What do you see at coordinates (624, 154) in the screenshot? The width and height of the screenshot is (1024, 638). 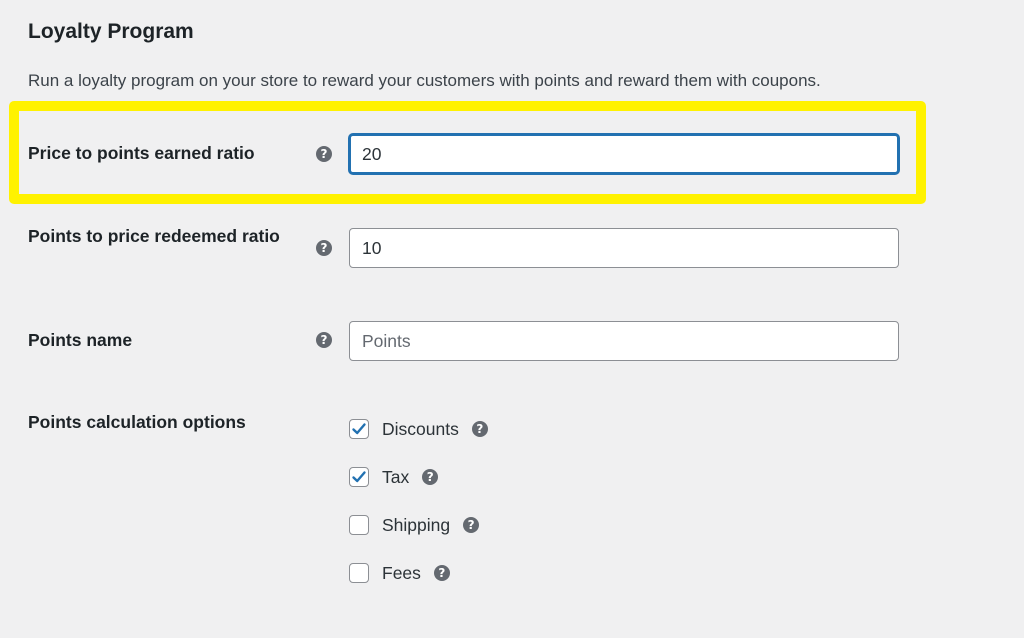 I see `price-to-points-input` at bounding box center [624, 154].